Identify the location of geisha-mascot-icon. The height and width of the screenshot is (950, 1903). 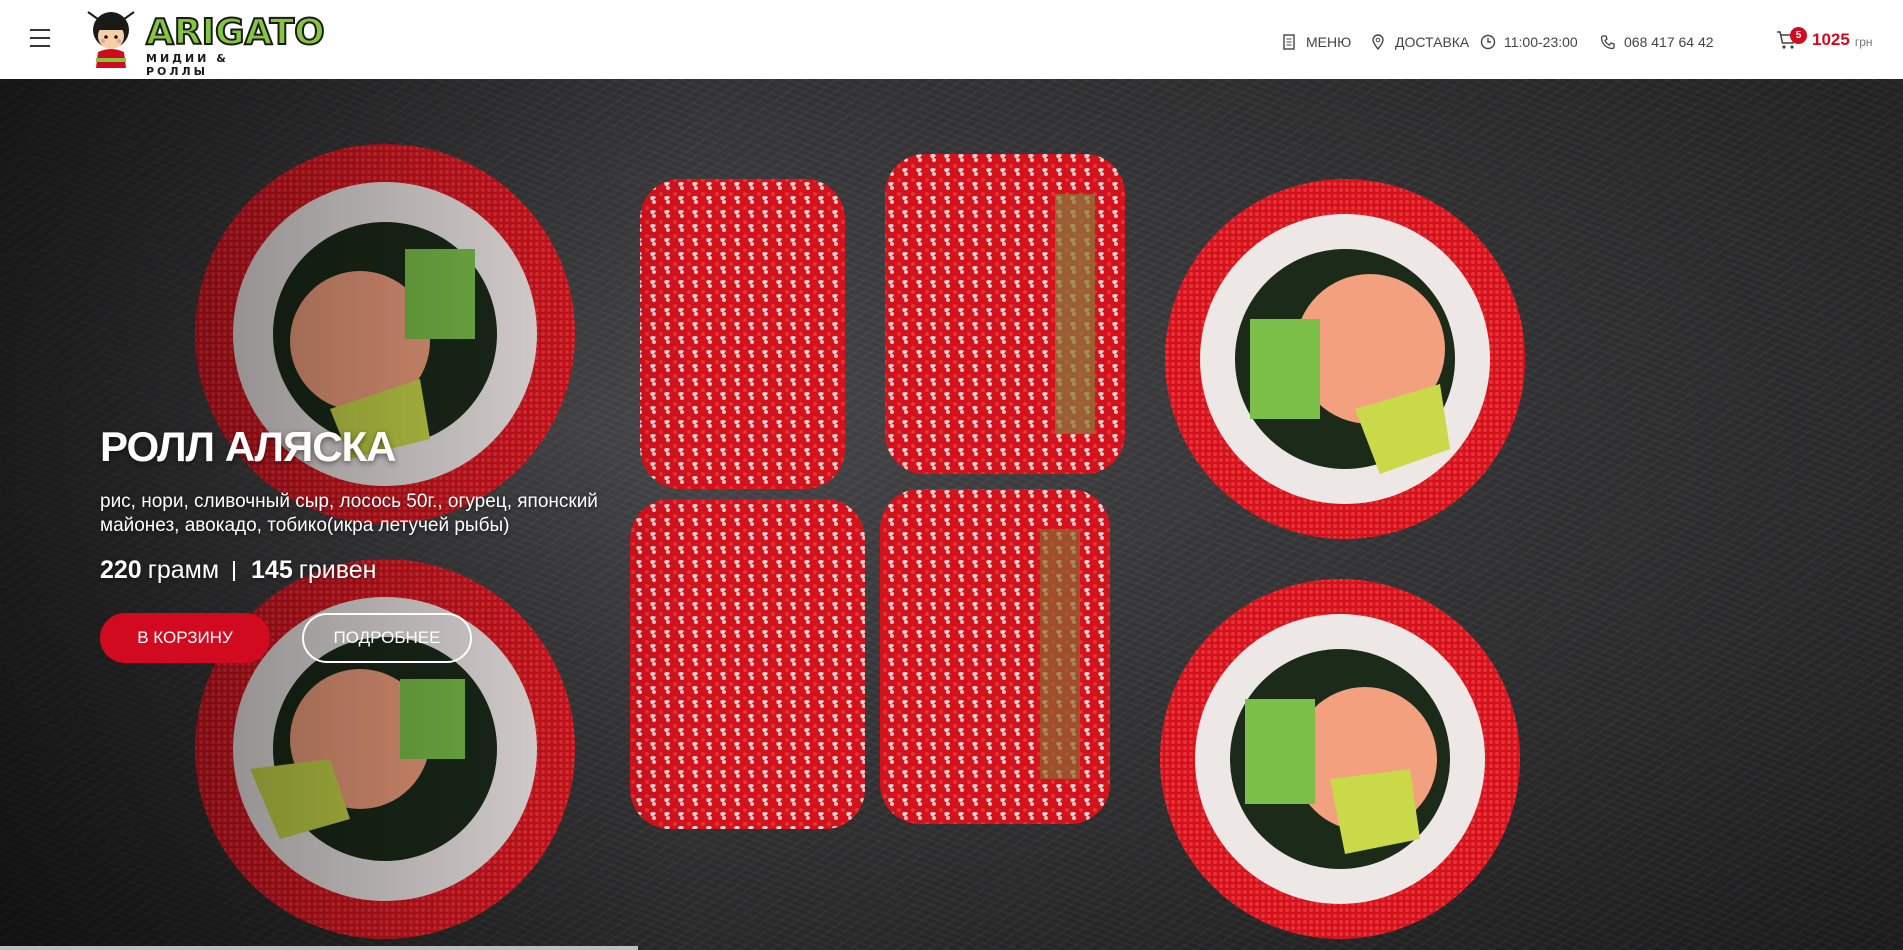
(111, 39).